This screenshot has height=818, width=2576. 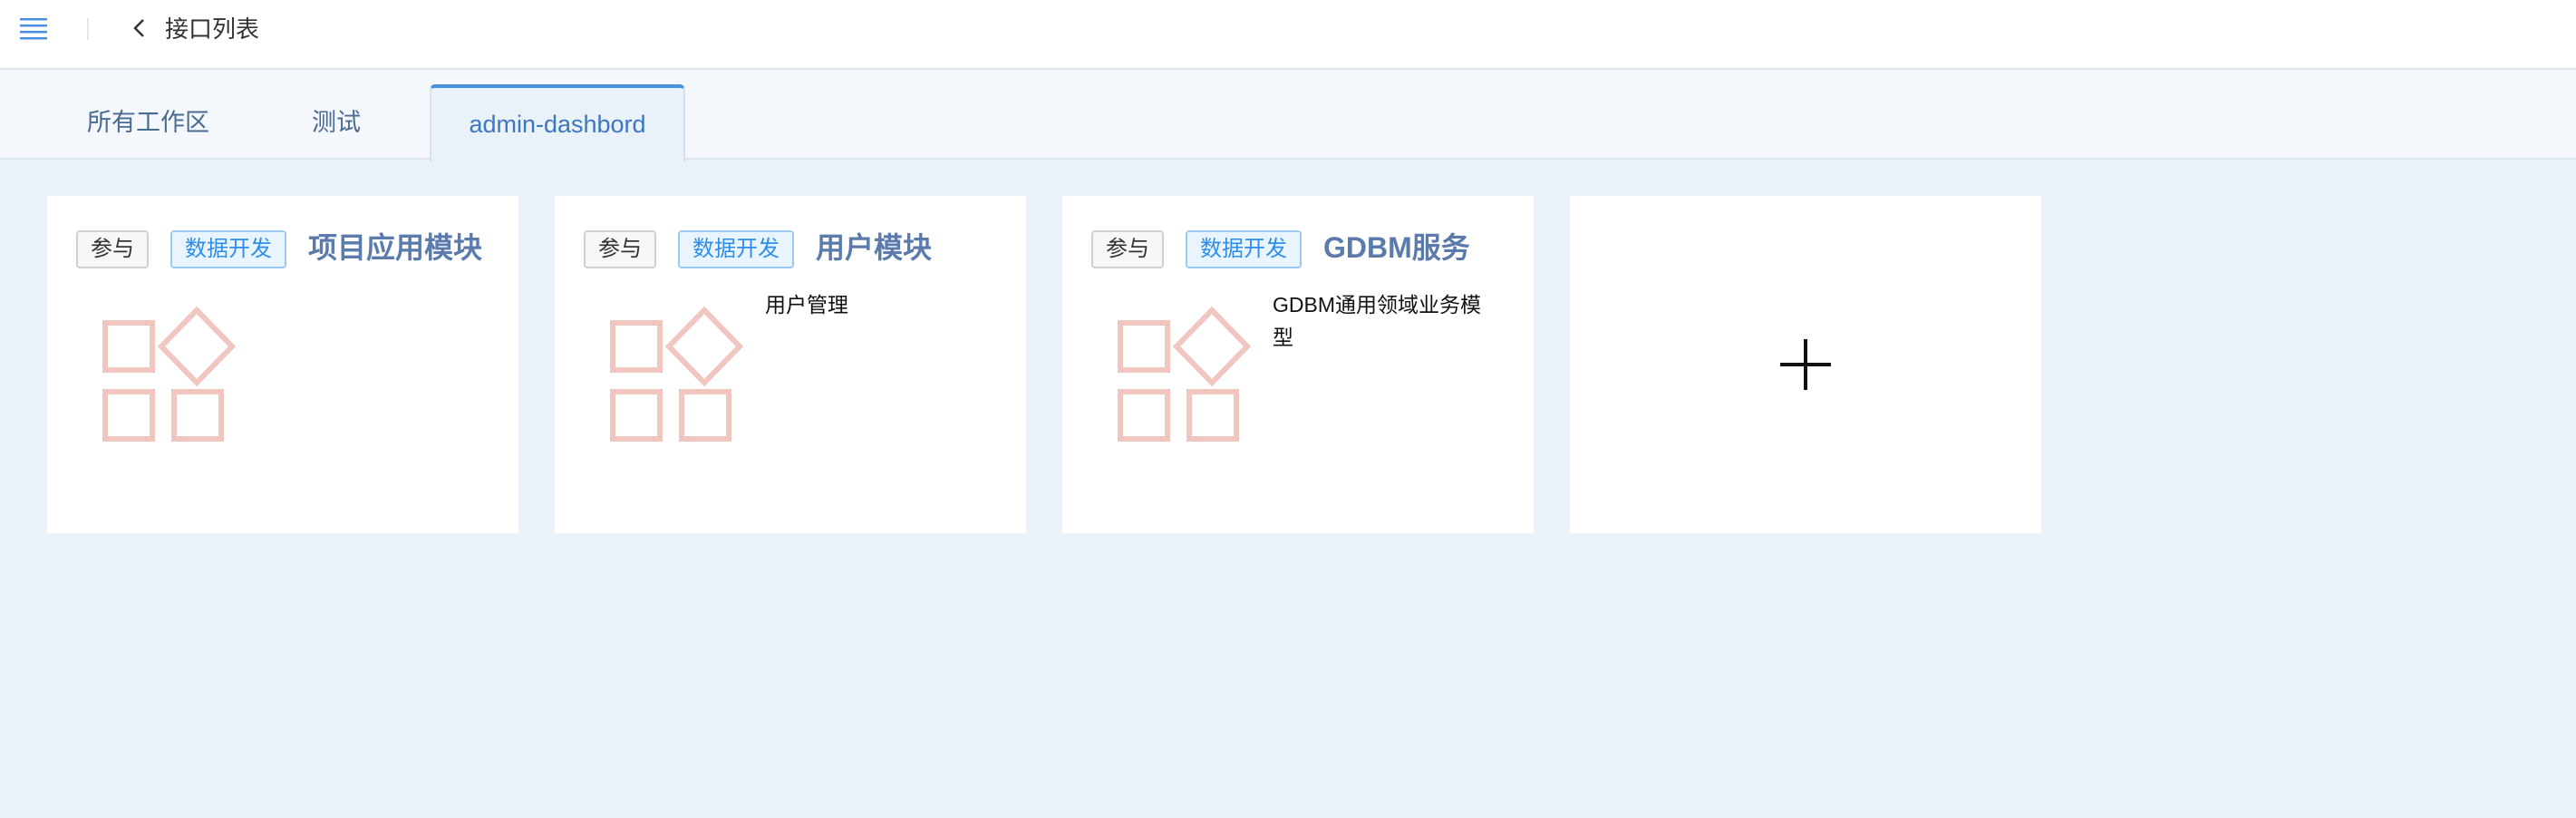 I want to click on top-bar: 接口列表, so click(x=1288, y=35).